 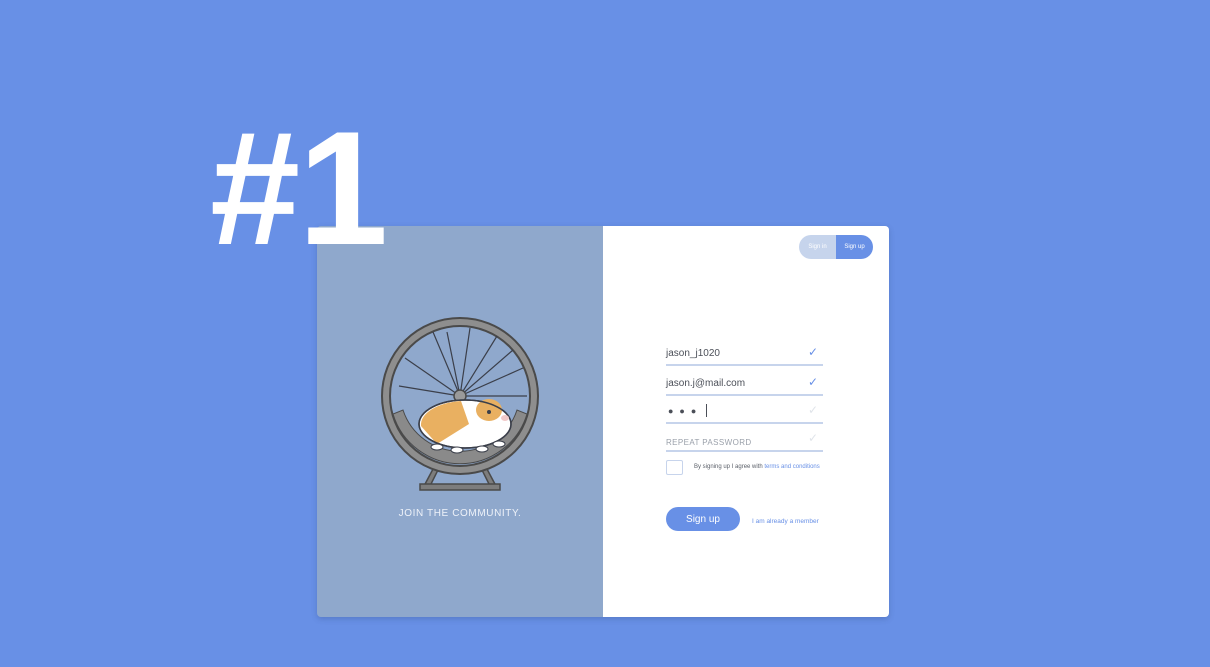 What do you see at coordinates (744, 414) in the screenshot?
I see `password-field: ●●● ✓` at bounding box center [744, 414].